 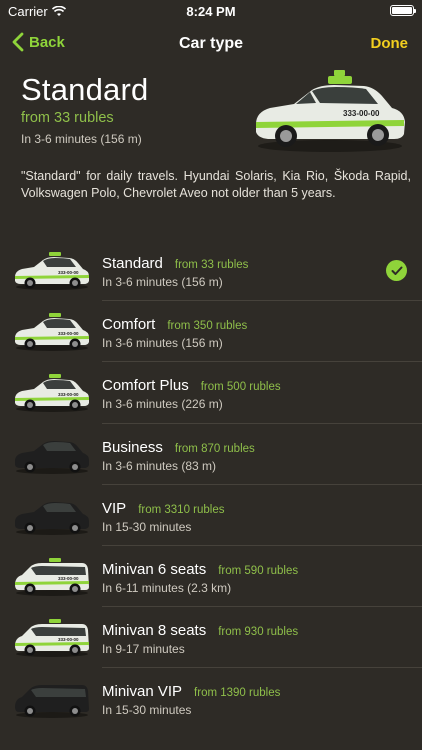 What do you see at coordinates (162, 404) in the screenshot?
I see `car-type-eta: In 3-6 minutes (226 m)` at bounding box center [162, 404].